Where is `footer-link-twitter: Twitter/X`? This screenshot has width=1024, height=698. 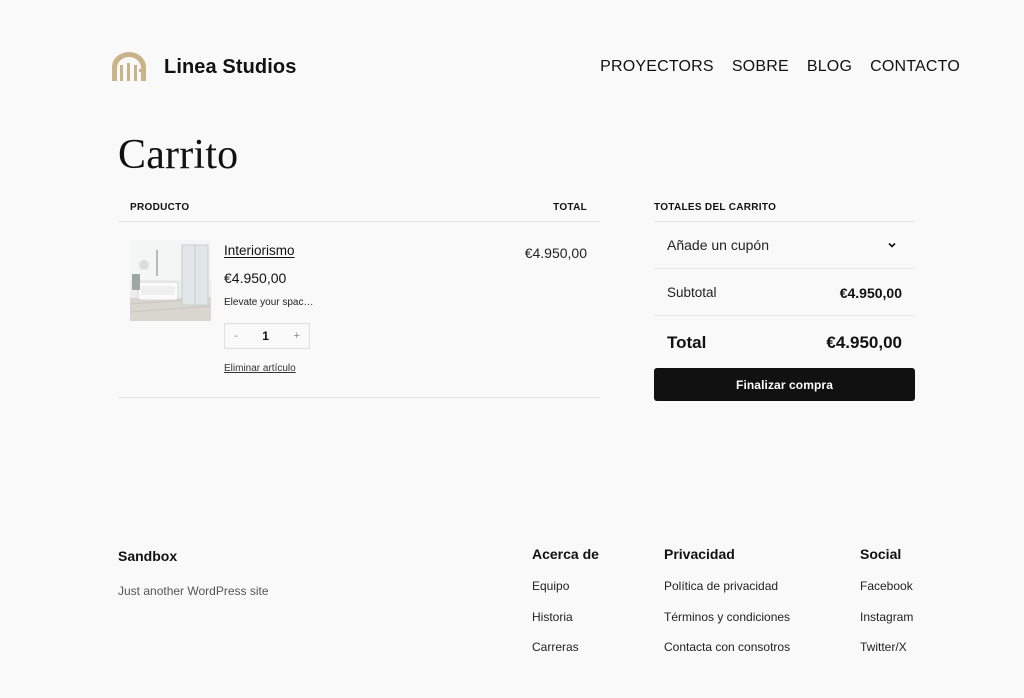 footer-link-twitter: Twitter/X is located at coordinates (886, 647).